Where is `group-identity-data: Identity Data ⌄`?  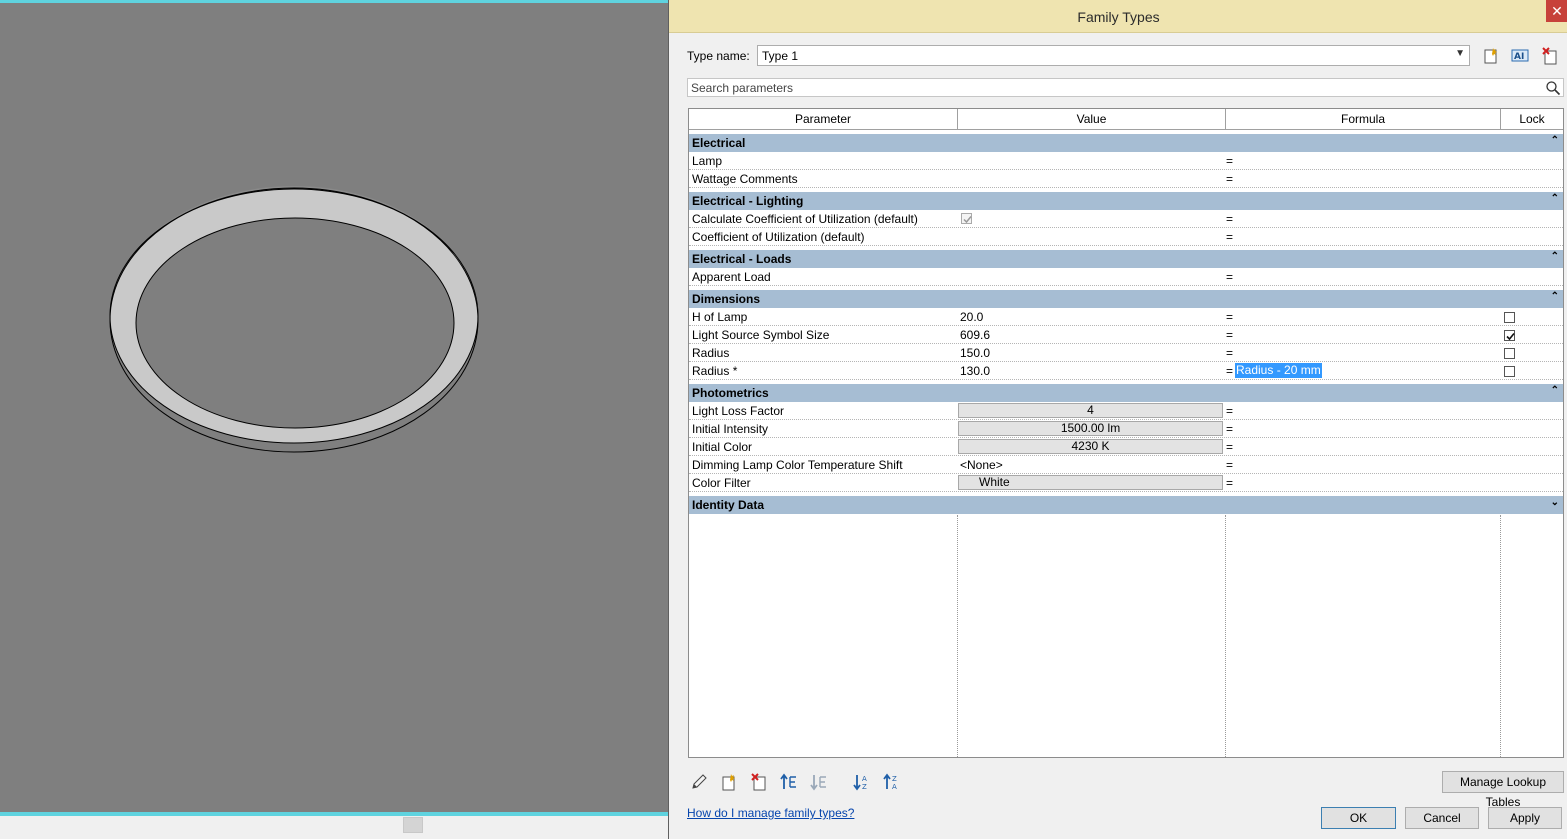
group-identity-data: Identity Data ⌄ is located at coordinates (1126, 505).